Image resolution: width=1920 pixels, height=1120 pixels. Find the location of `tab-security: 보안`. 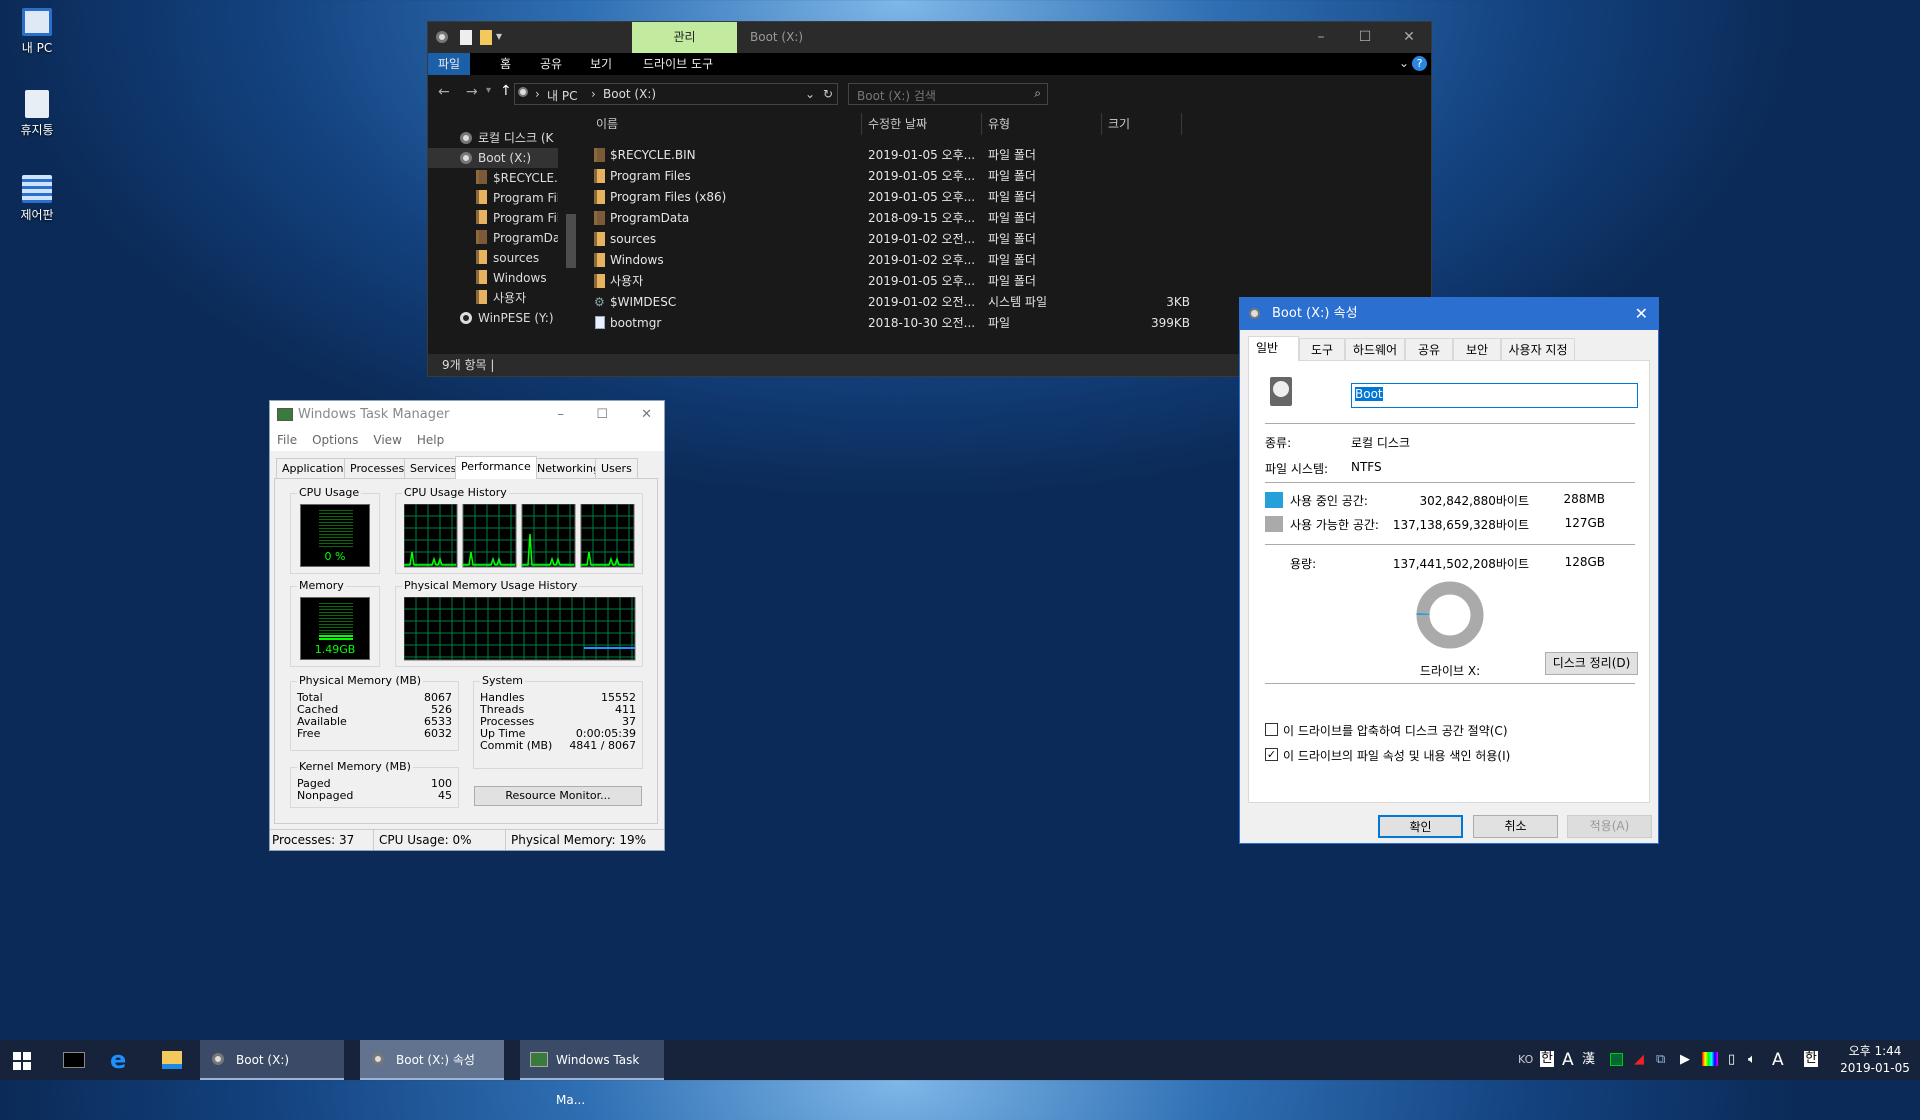

tab-security: 보안 is located at coordinates (1477, 349).